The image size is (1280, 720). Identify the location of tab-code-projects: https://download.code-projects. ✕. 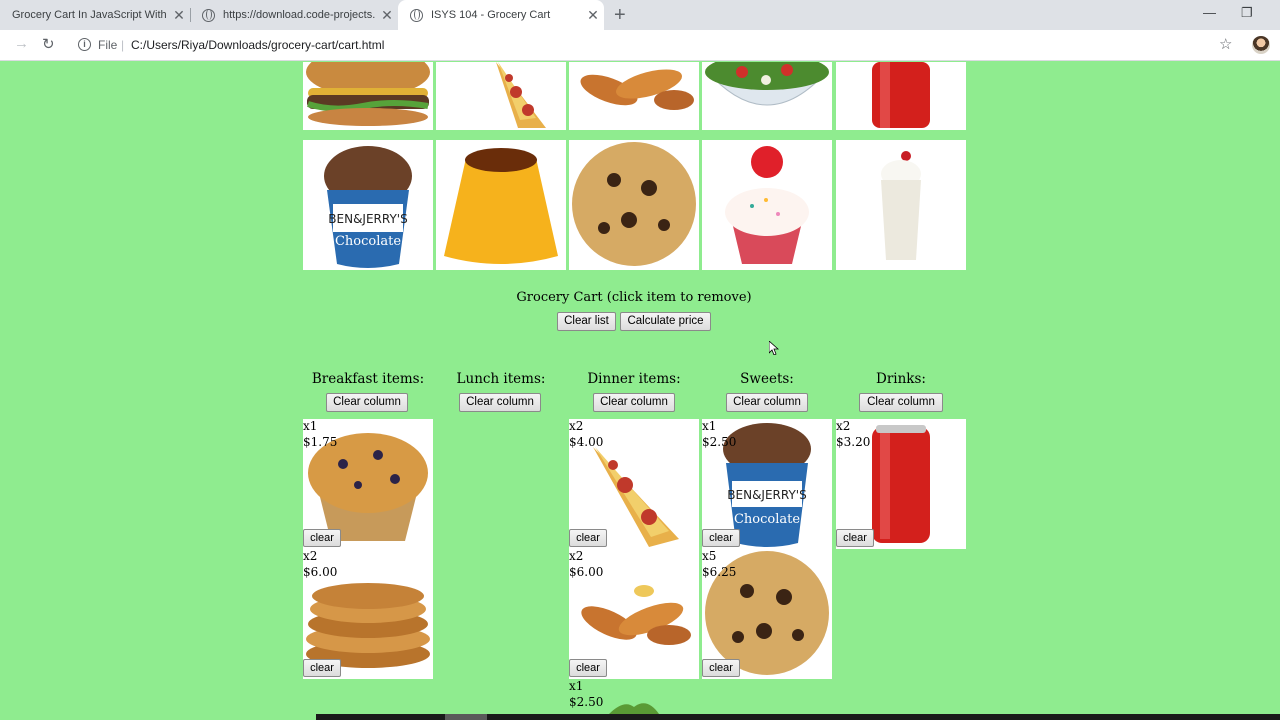
(294, 15).